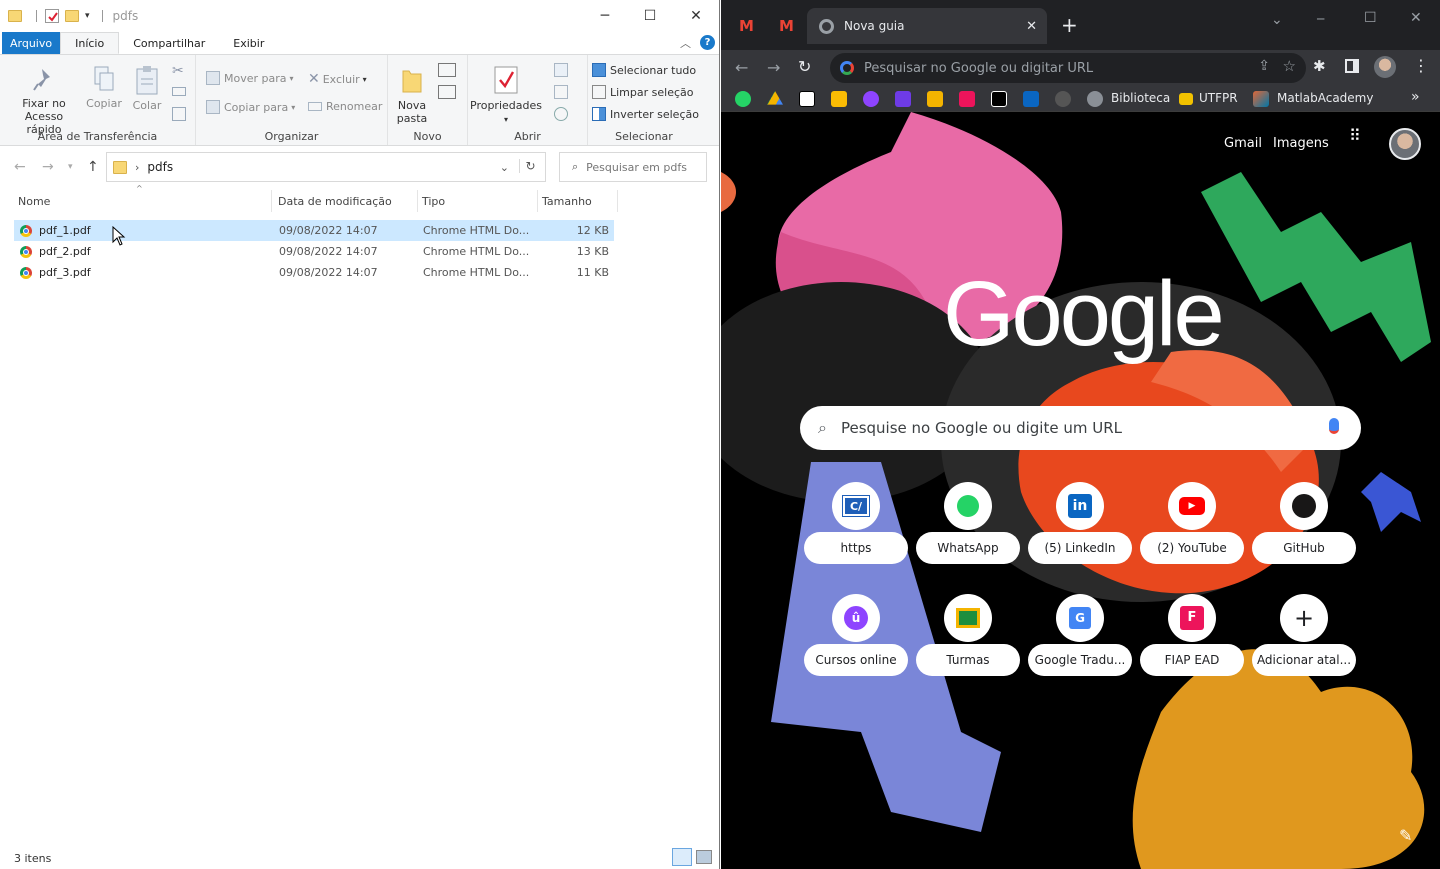 Image resolution: width=1440 pixels, height=869 pixels. Describe the element at coordinates (561, 70) in the screenshot. I see `open-icon` at that location.